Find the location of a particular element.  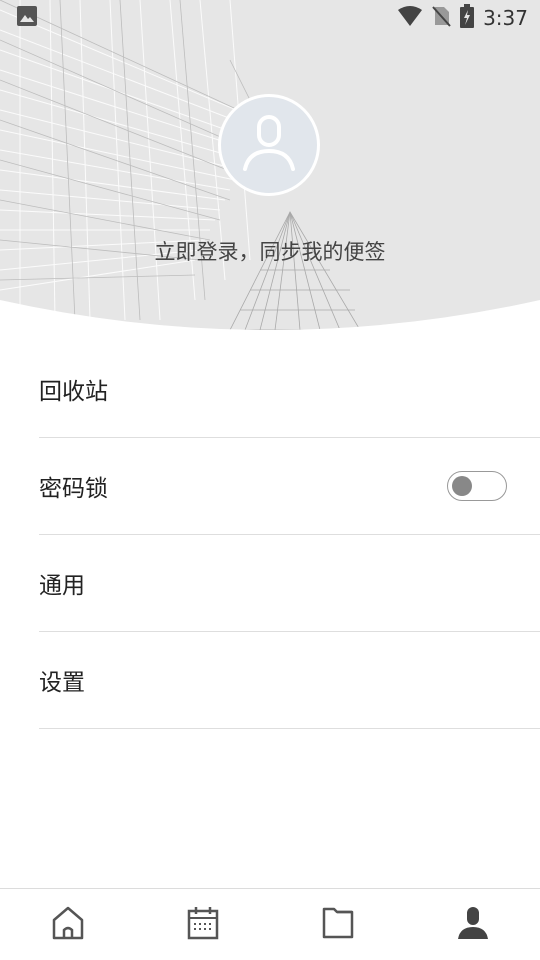

nav-item-home is located at coordinates (67, 924).